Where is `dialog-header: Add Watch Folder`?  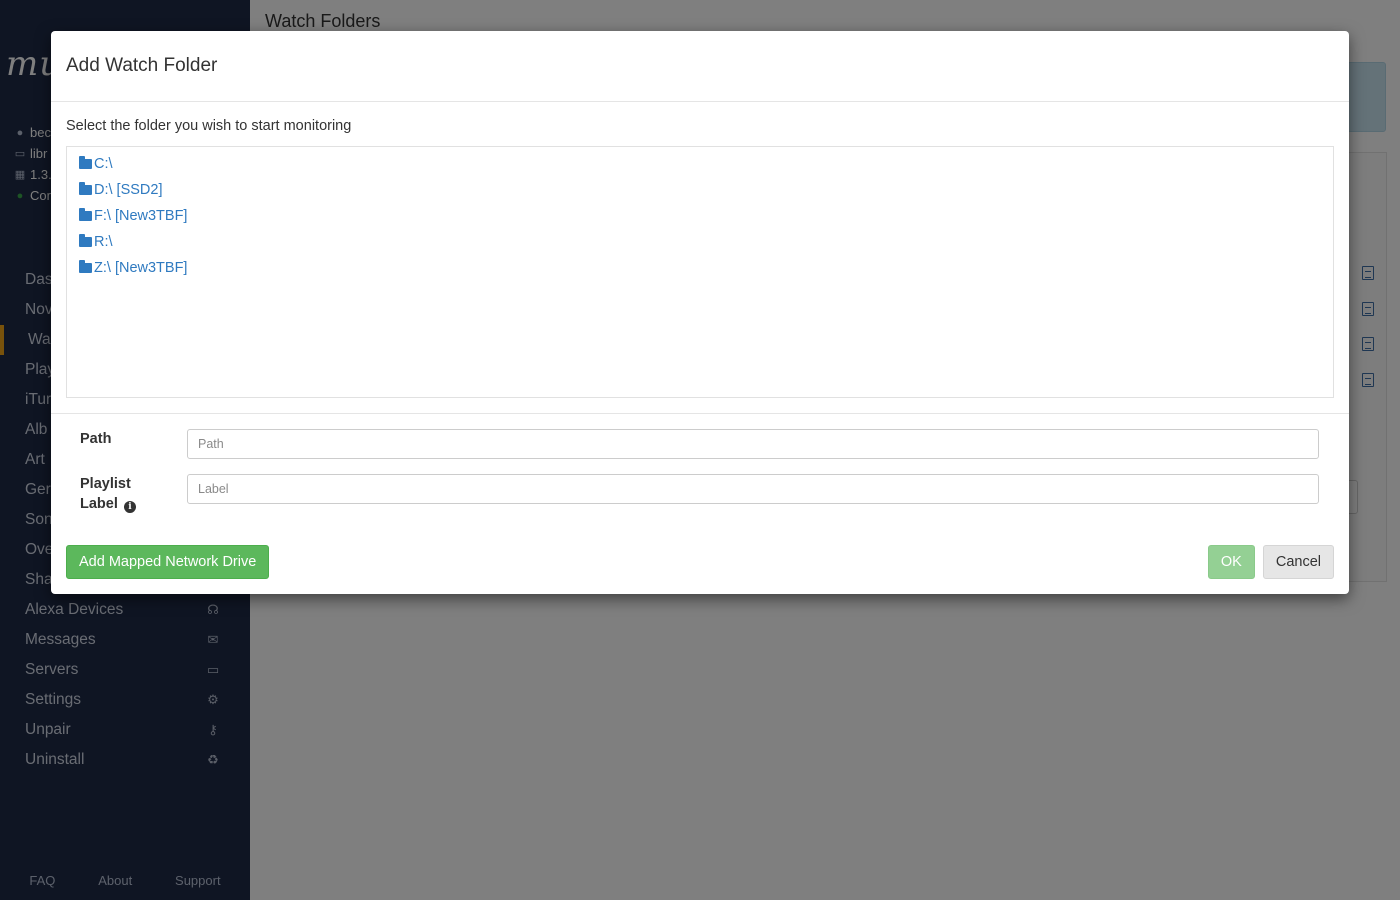 dialog-header: Add Watch Folder is located at coordinates (700, 66).